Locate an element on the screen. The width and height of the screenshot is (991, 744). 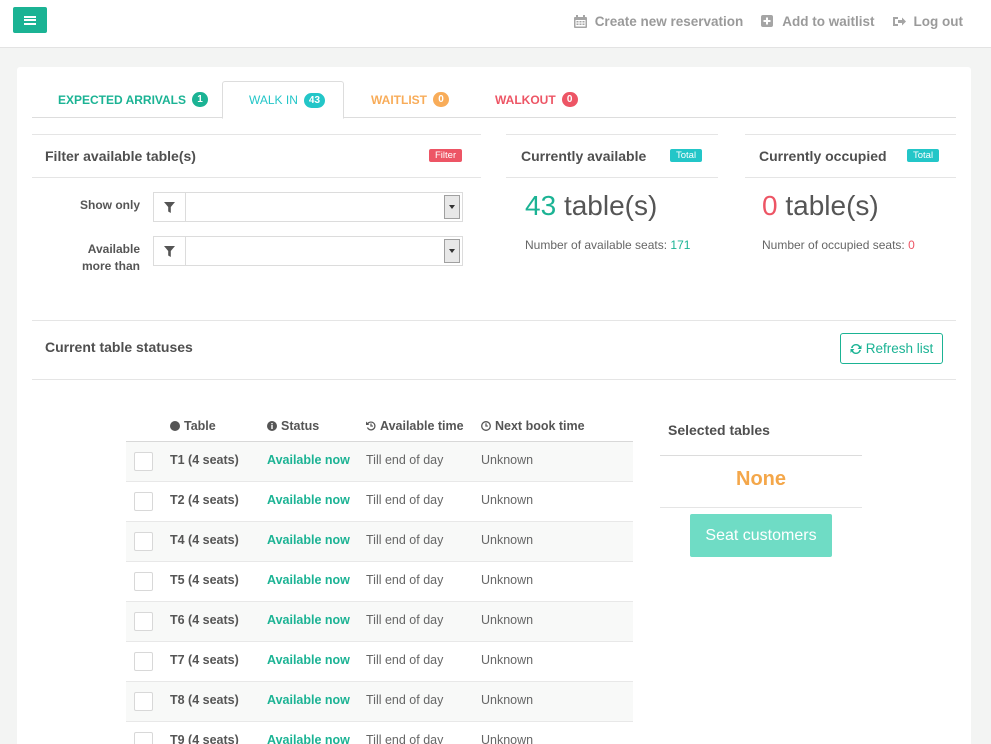
available-more-than-value is located at coordinates (314, 251).